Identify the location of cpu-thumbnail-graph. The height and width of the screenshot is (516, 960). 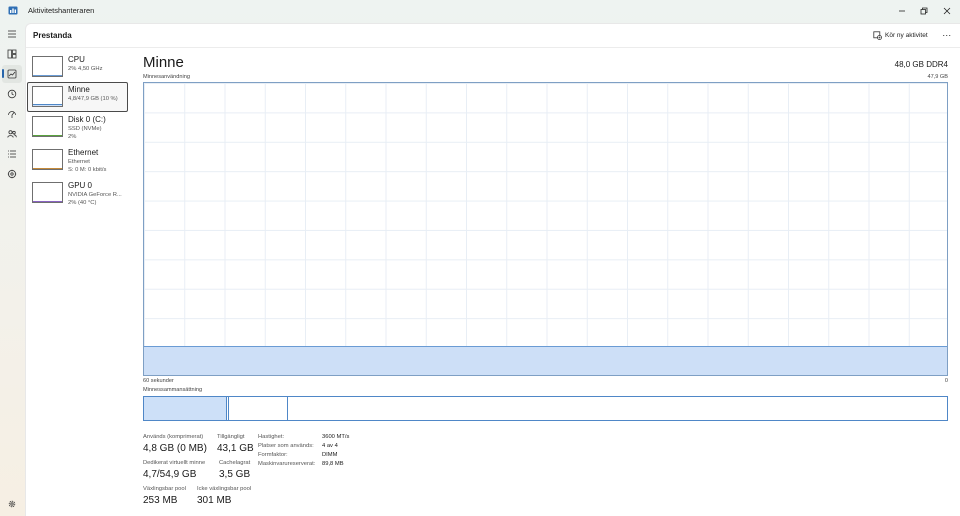
(47, 66).